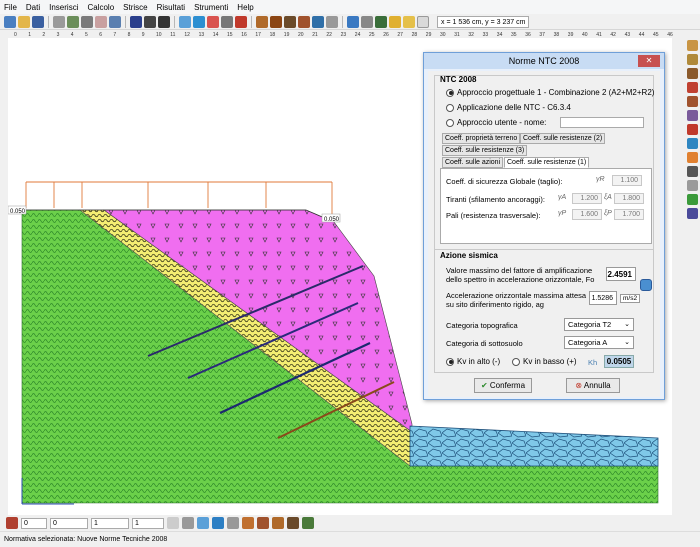  I want to click on section-icon, so click(136, 21).